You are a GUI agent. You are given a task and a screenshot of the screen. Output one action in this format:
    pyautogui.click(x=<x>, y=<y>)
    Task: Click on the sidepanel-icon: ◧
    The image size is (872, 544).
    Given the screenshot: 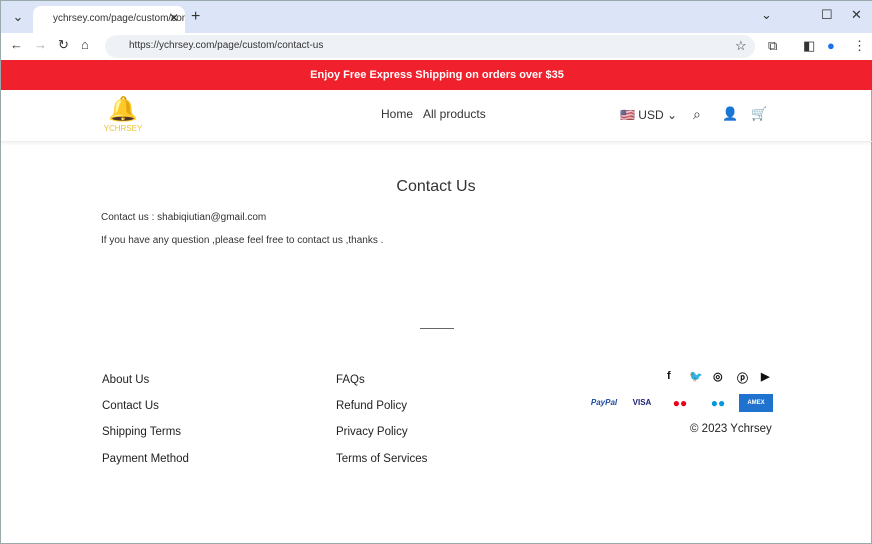 What is the action you would take?
    pyautogui.click(x=809, y=46)
    